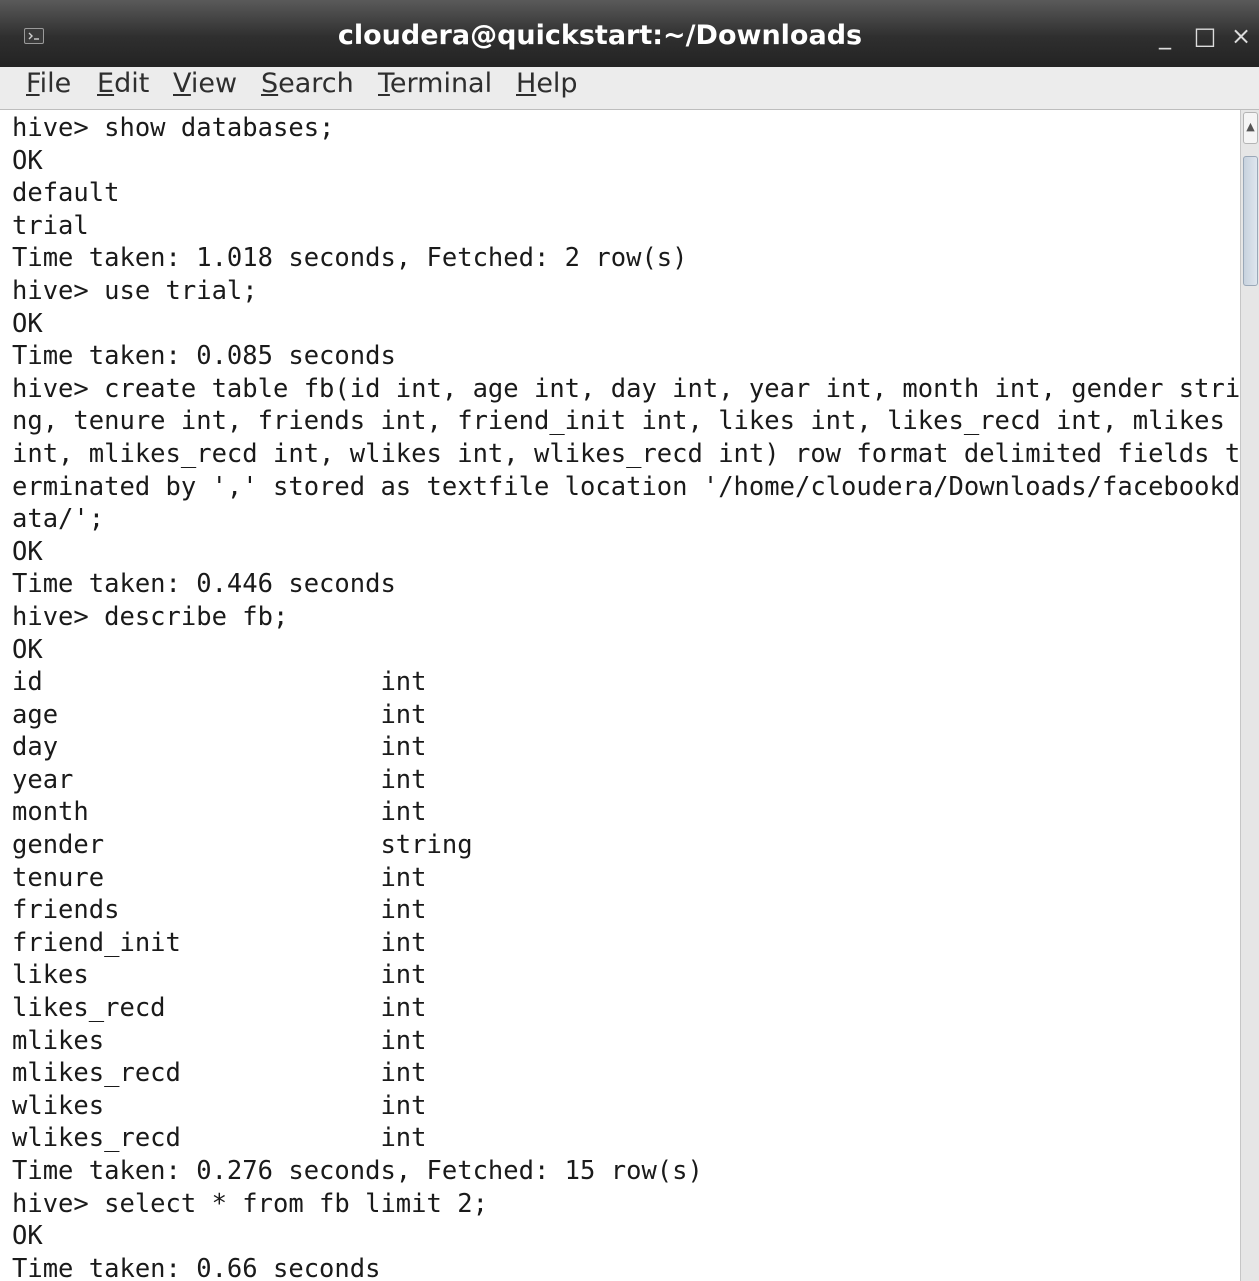  I want to click on terminal-line: mlikes int, so click(219, 1040).